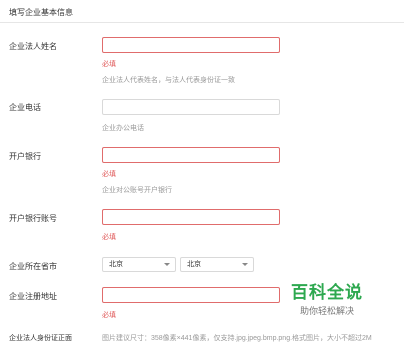  I want to click on address-required: 必填, so click(109, 315).